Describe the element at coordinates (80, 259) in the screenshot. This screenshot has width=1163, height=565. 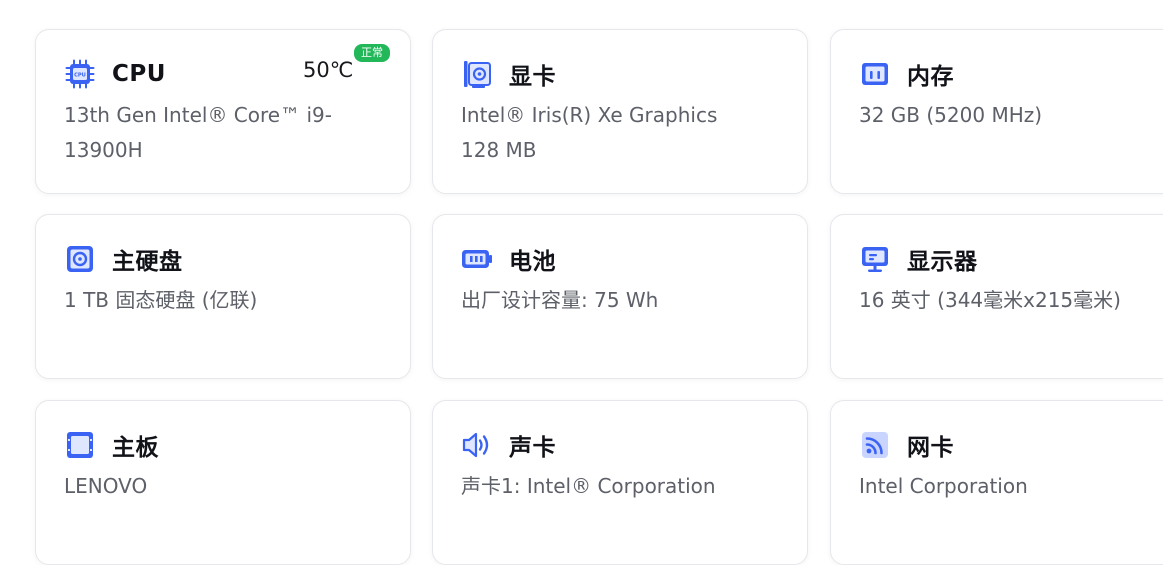
I see `disk-icon` at that location.